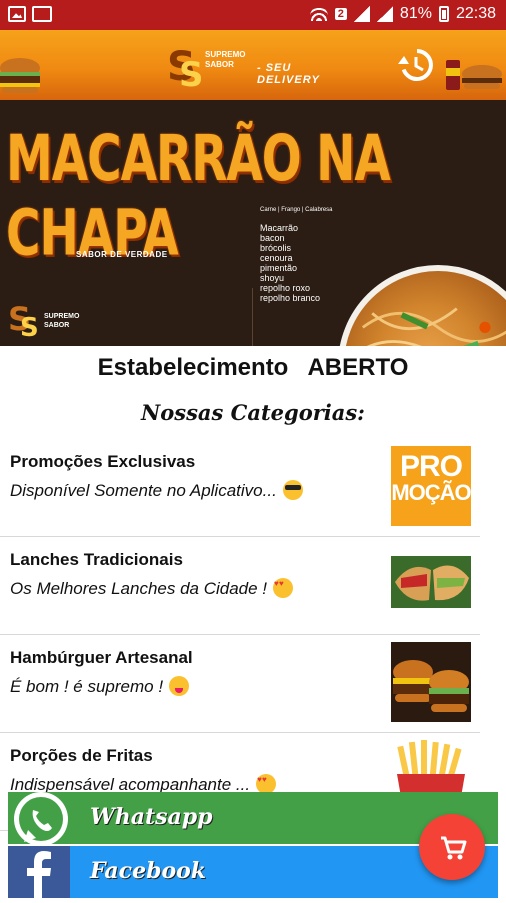  What do you see at coordinates (198, 196) in the screenshot?
I see `banner-title: MACARRÃO NA CHAPA` at bounding box center [198, 196].